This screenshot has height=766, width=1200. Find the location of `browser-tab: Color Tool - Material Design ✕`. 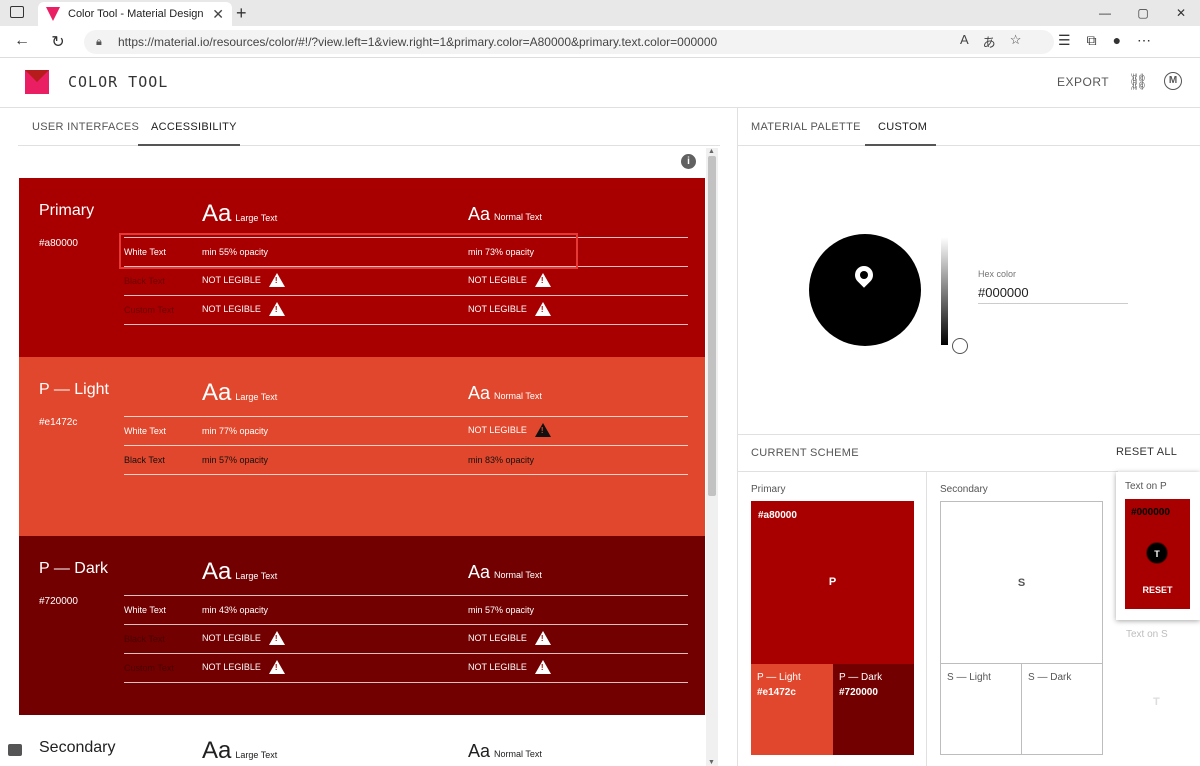

browser-tab: Color Tool - Material Design ✕ is located at coordinates (135, 14).